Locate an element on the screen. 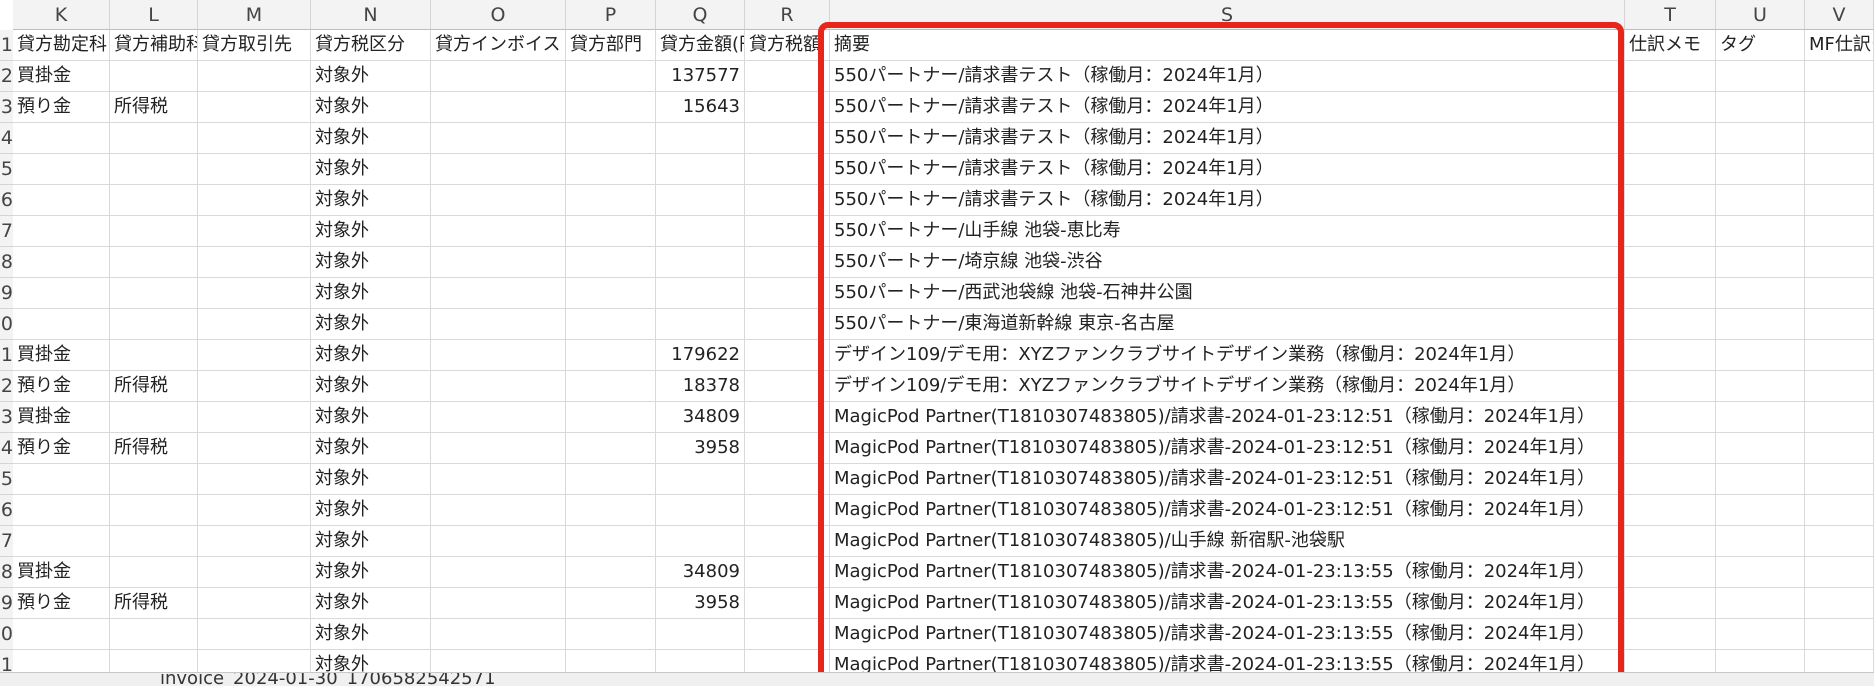 Image resolution: width=1874 pixels, height=686 pixels. column-header-p: P is located at coordinates (611, 15).